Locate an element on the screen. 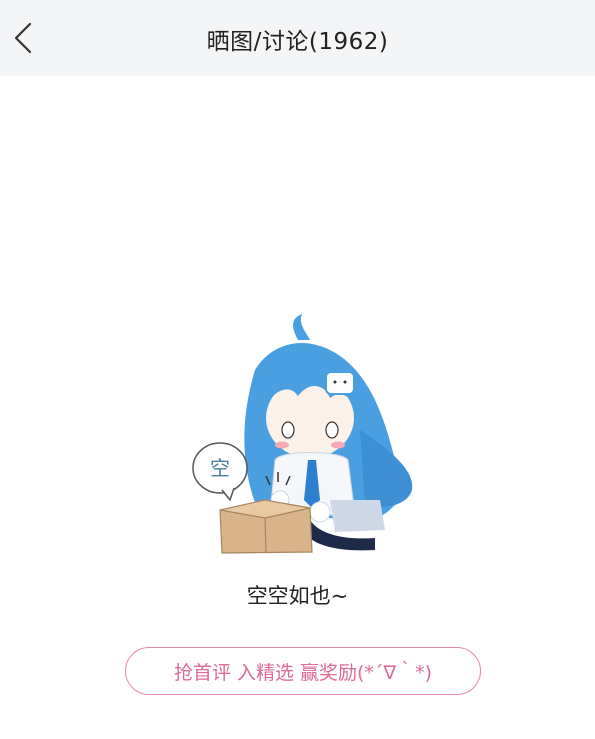 The height and width of the screenshot is (739, 595). speech-bubble: 空 is located at coordinates (220, 472).